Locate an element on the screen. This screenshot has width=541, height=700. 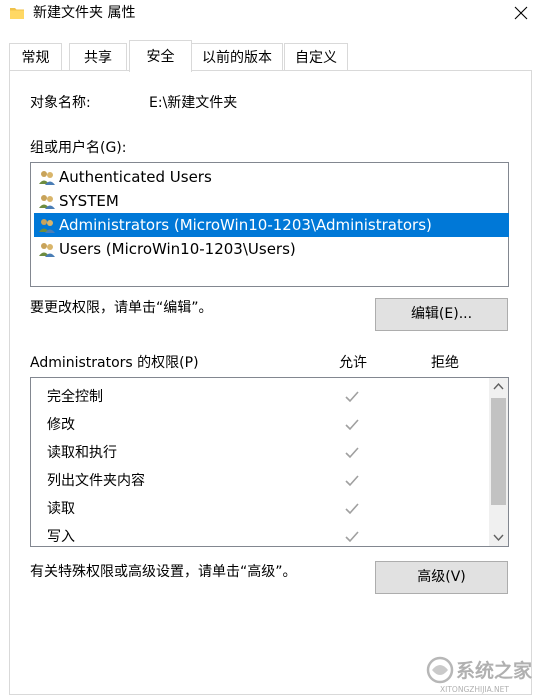
tab-sharing: 共享 is located at coordinates (98, 57).